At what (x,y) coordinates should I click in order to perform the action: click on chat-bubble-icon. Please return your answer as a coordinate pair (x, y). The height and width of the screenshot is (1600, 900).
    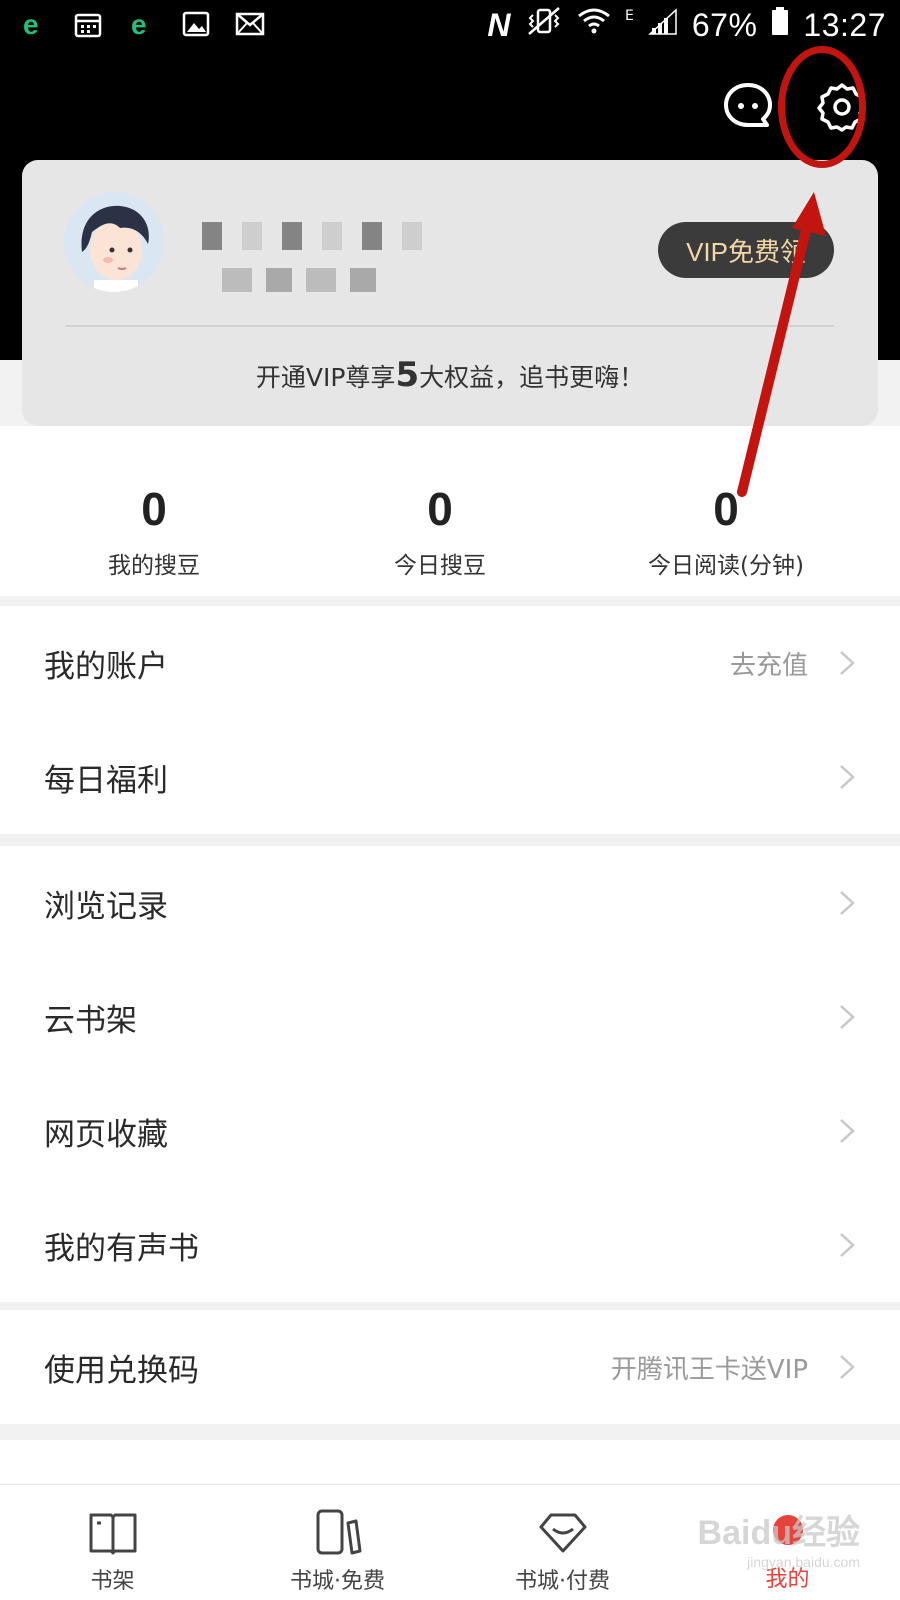
    Looking at the image, I should click on (748, 105).